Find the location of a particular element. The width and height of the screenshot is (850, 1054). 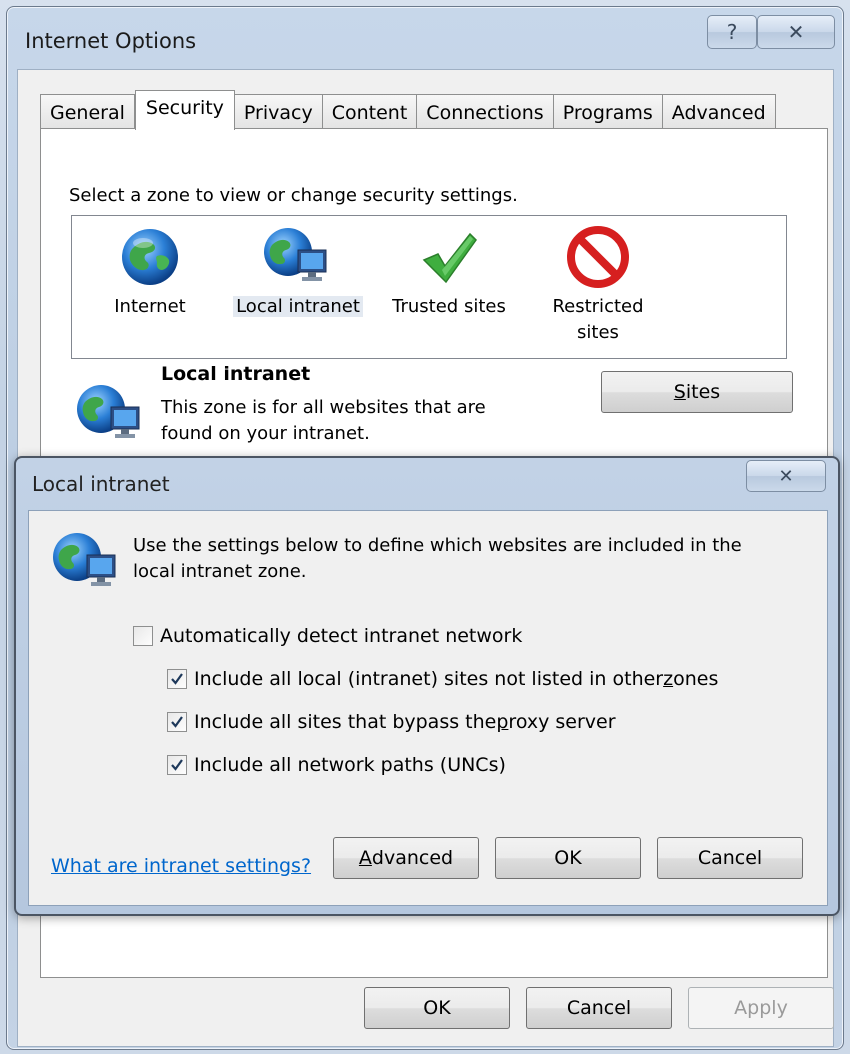

zone-restricted-sites: Restricted sites is located at coordinates (598, 286).